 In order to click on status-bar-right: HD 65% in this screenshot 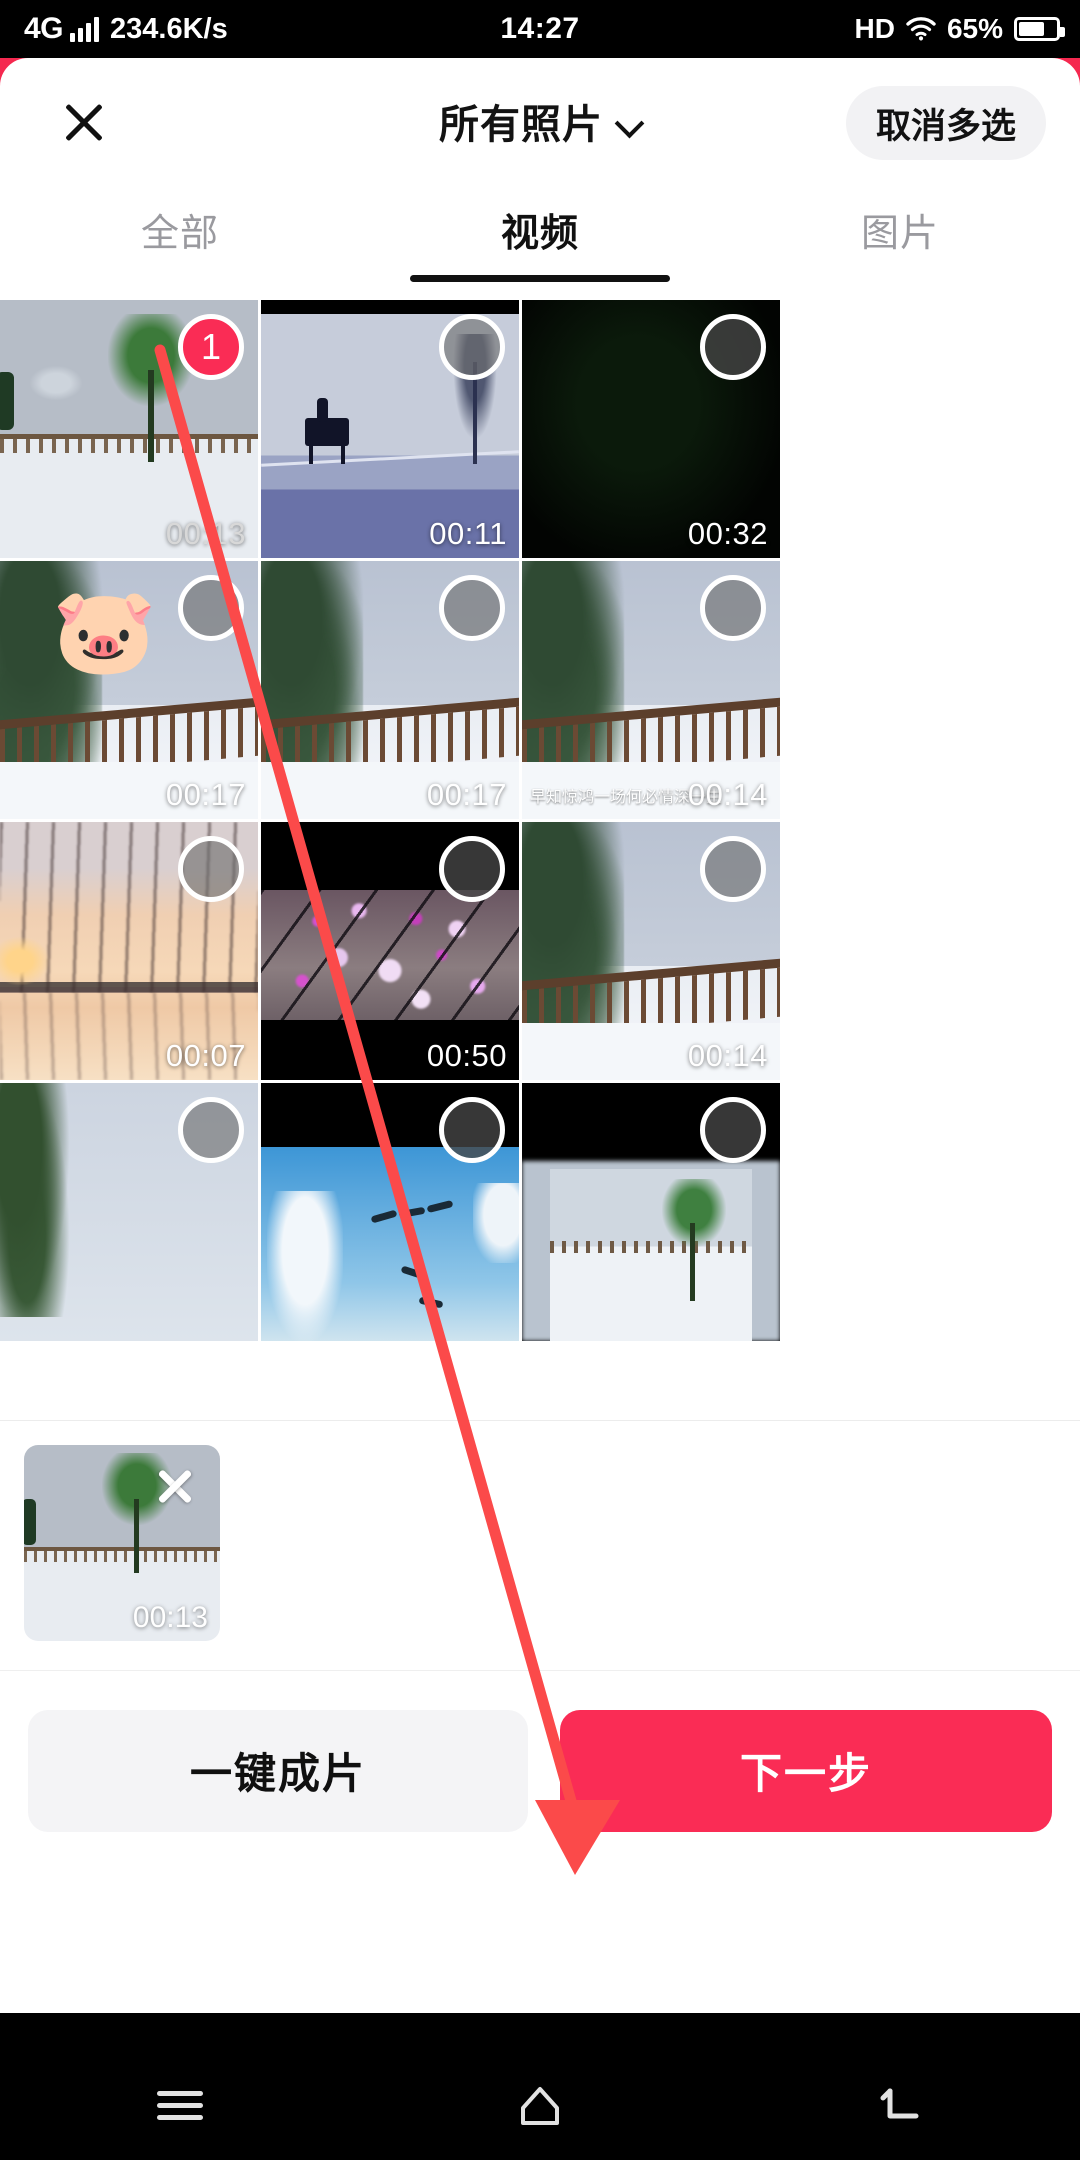, I will do `click(959, 29)`.